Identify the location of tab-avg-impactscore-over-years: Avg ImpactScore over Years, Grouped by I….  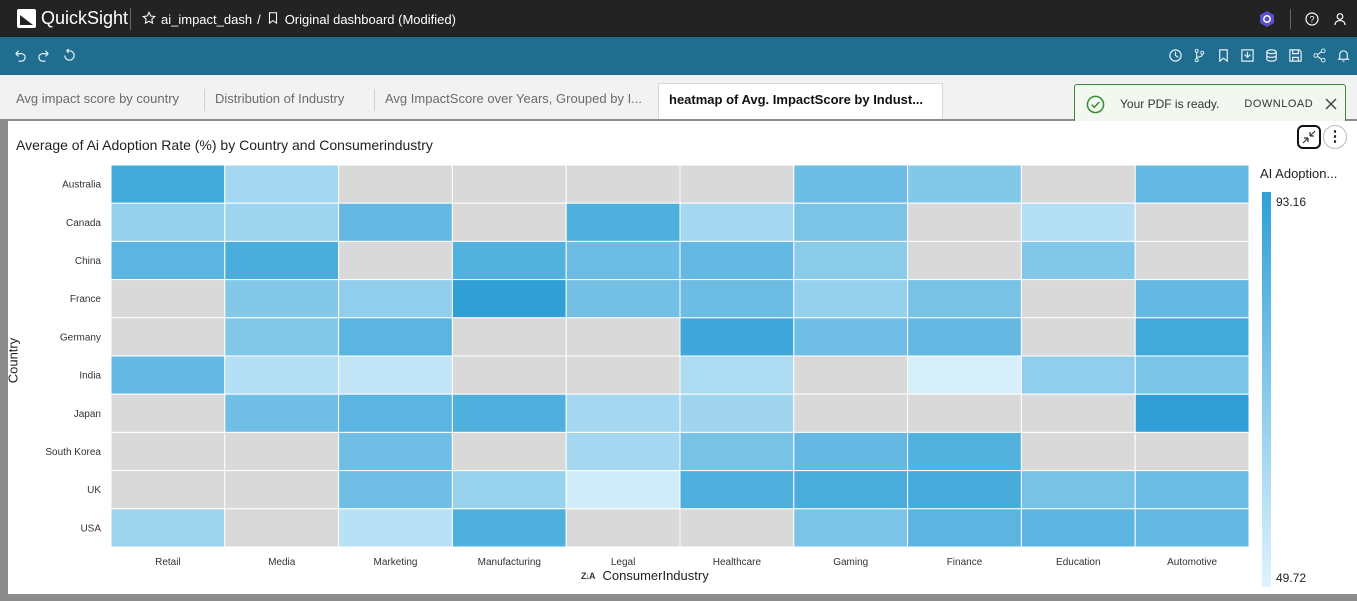
(514, 101).